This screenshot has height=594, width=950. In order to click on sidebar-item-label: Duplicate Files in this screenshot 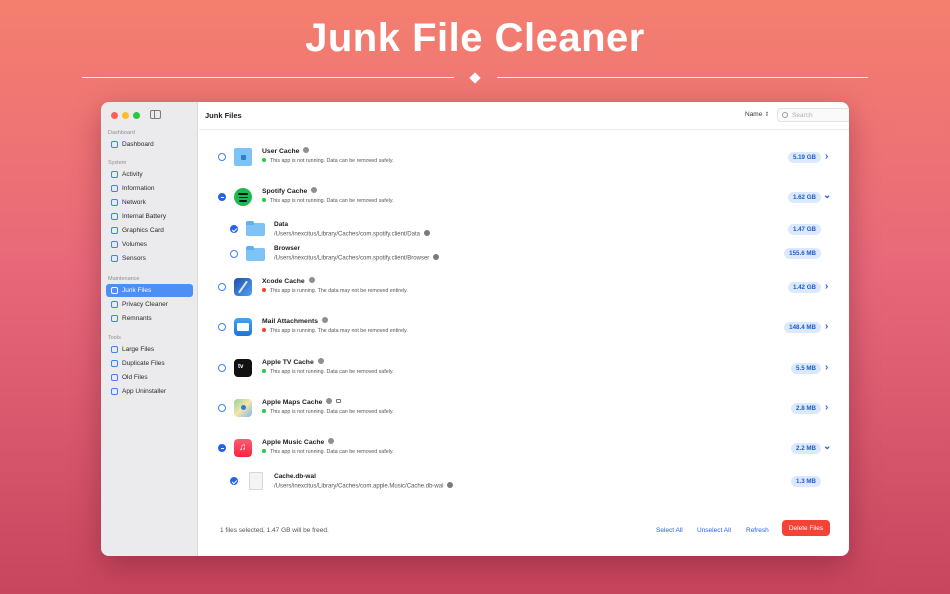, I will do `click(143, 363)`.